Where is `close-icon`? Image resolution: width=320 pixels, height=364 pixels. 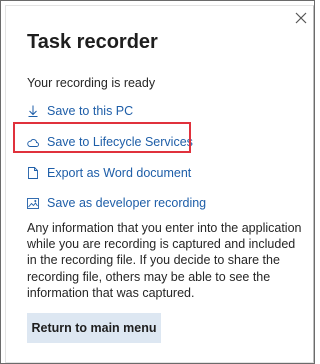 close-icon is located at coordinates (301, 20).